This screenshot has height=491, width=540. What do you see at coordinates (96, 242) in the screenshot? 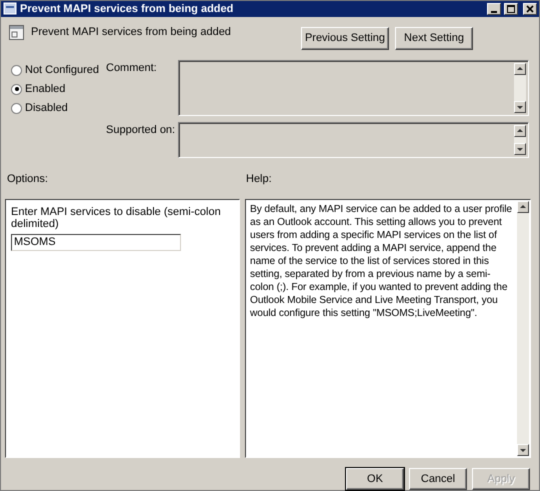
I see `input-field: MSOMS` at bounding box center [96, 242].